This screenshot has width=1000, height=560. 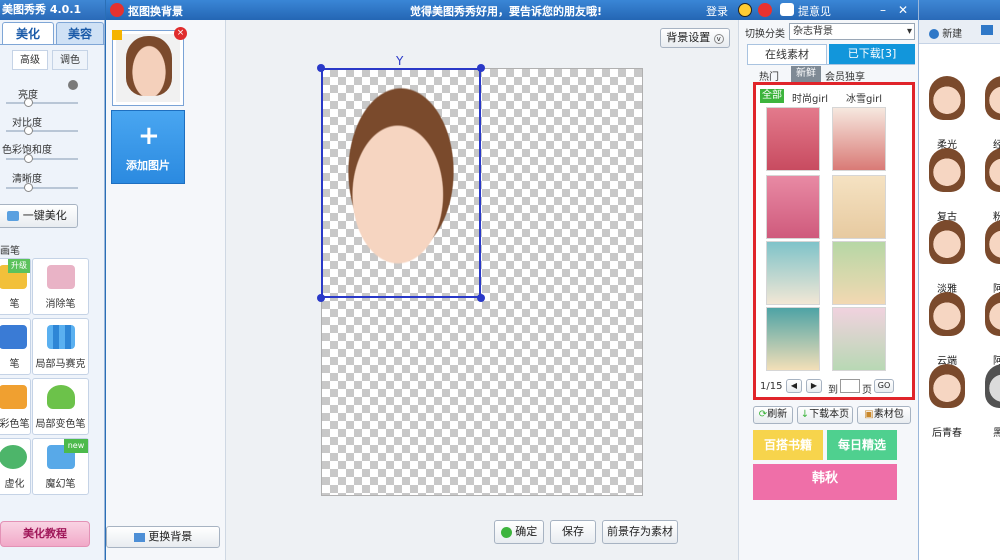 I want to click on minimize-icon: –, so click(x=883, y=10).